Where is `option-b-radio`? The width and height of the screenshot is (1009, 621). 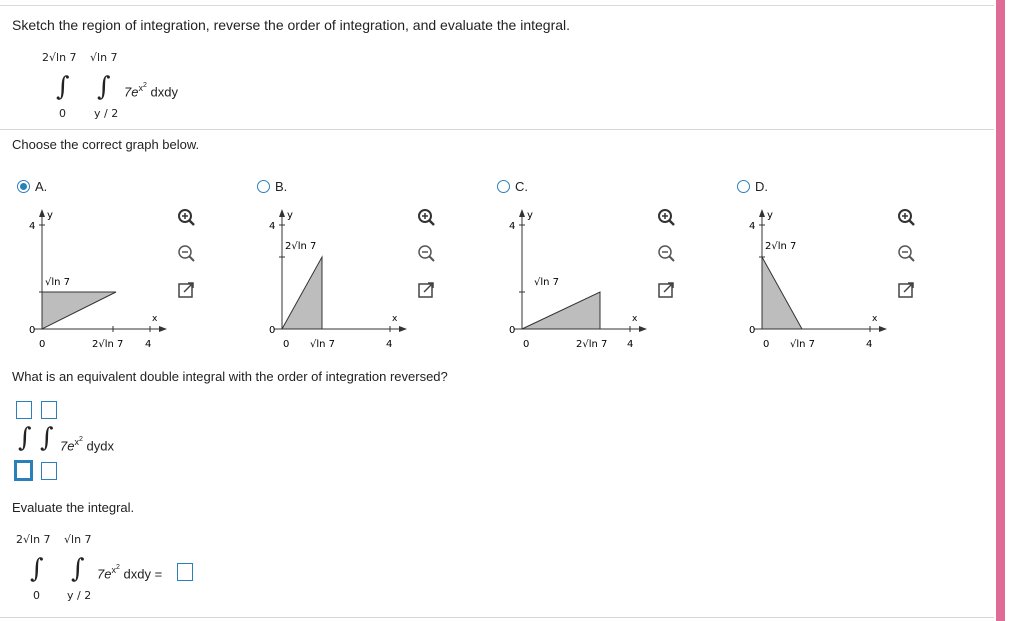 option-b-radio is located at coordinates (263, 186).